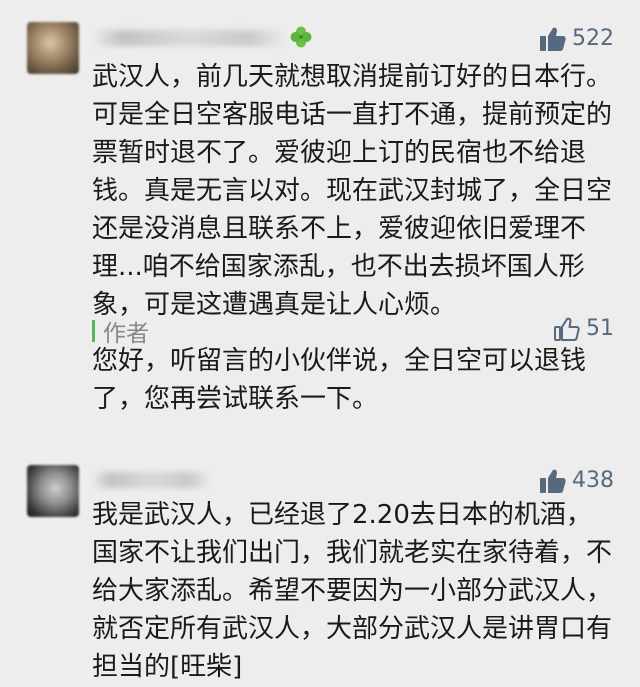  What do you see at coordinates (600, 328) in the screenshot?
I see `author-like-count: 51` at bounding box center [600, 328].